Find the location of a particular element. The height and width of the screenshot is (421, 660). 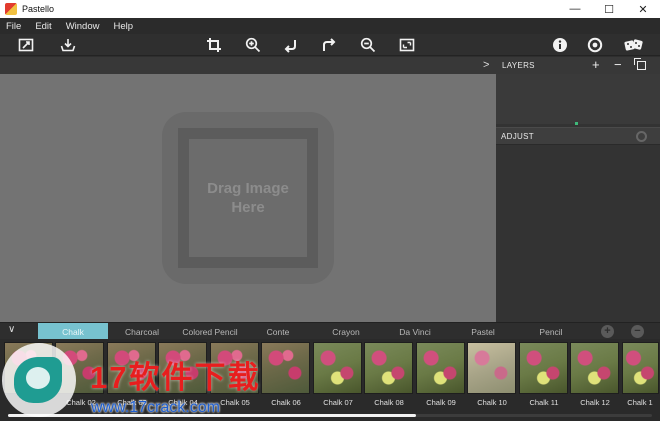

undo-icon is located at coordinates (291, 45).